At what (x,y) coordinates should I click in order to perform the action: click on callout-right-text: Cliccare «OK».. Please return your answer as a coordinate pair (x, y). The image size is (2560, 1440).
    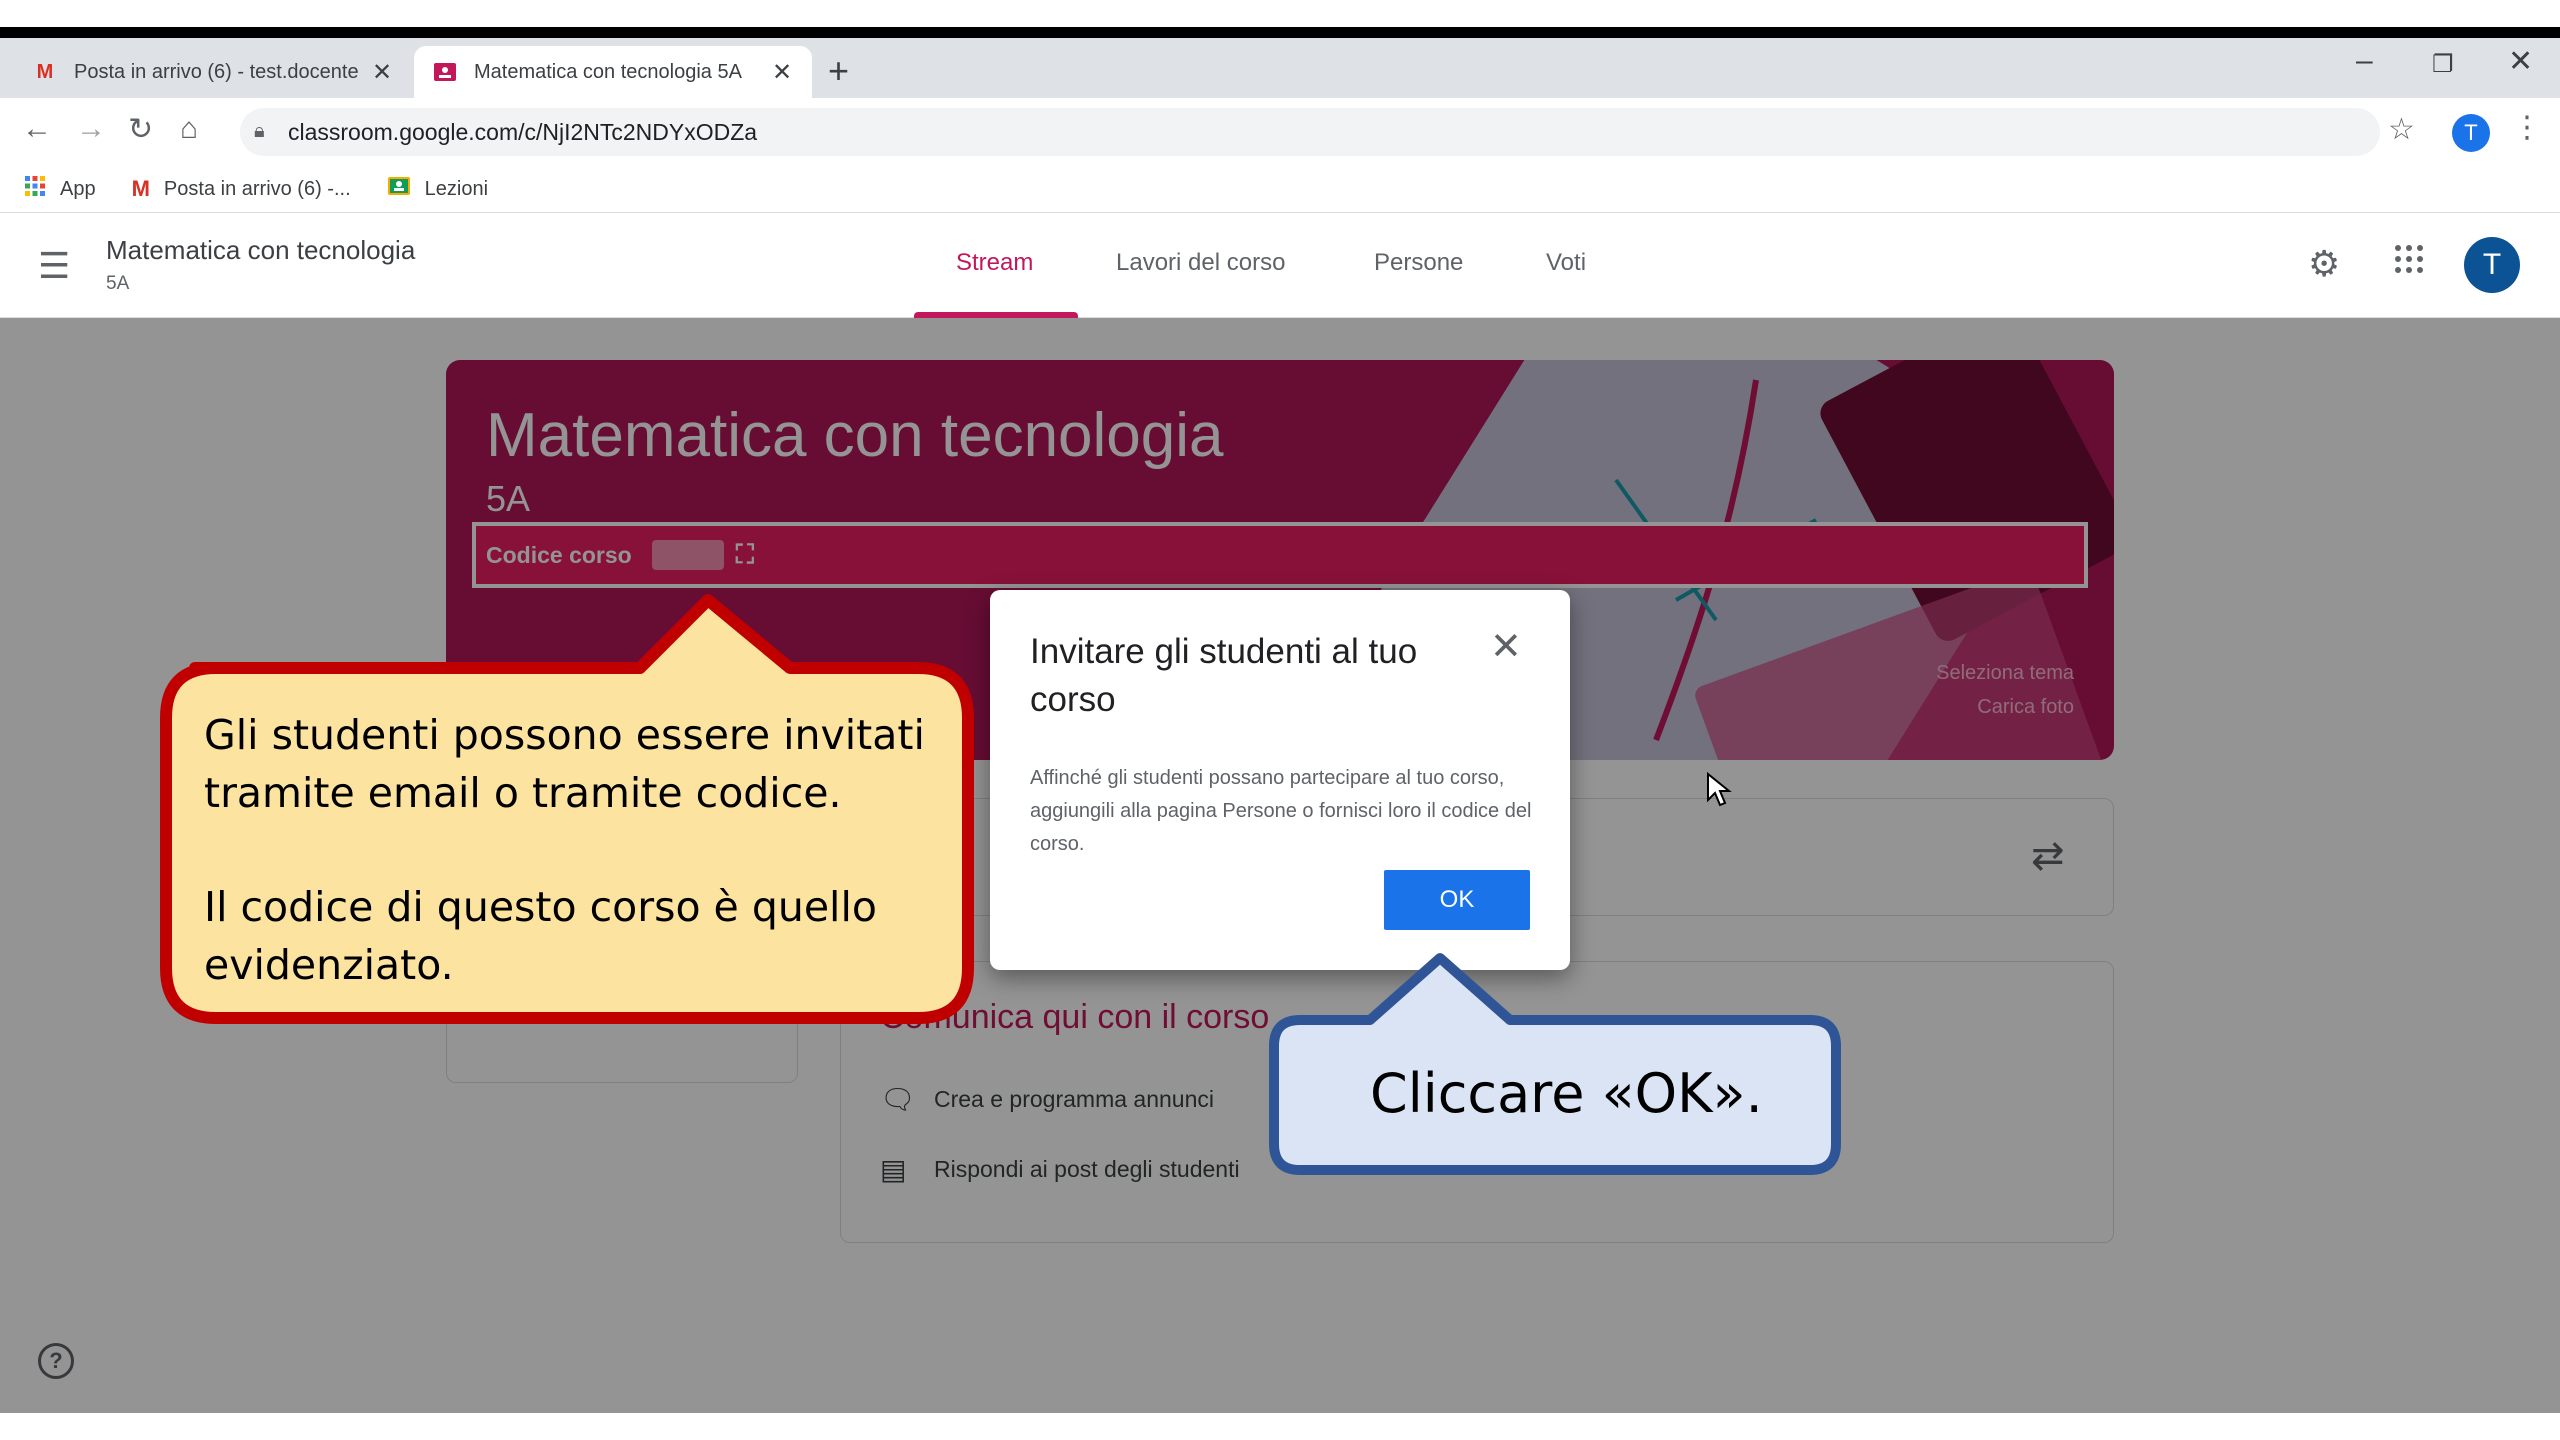
    Looking at the image, I should click on (1566, 1093).